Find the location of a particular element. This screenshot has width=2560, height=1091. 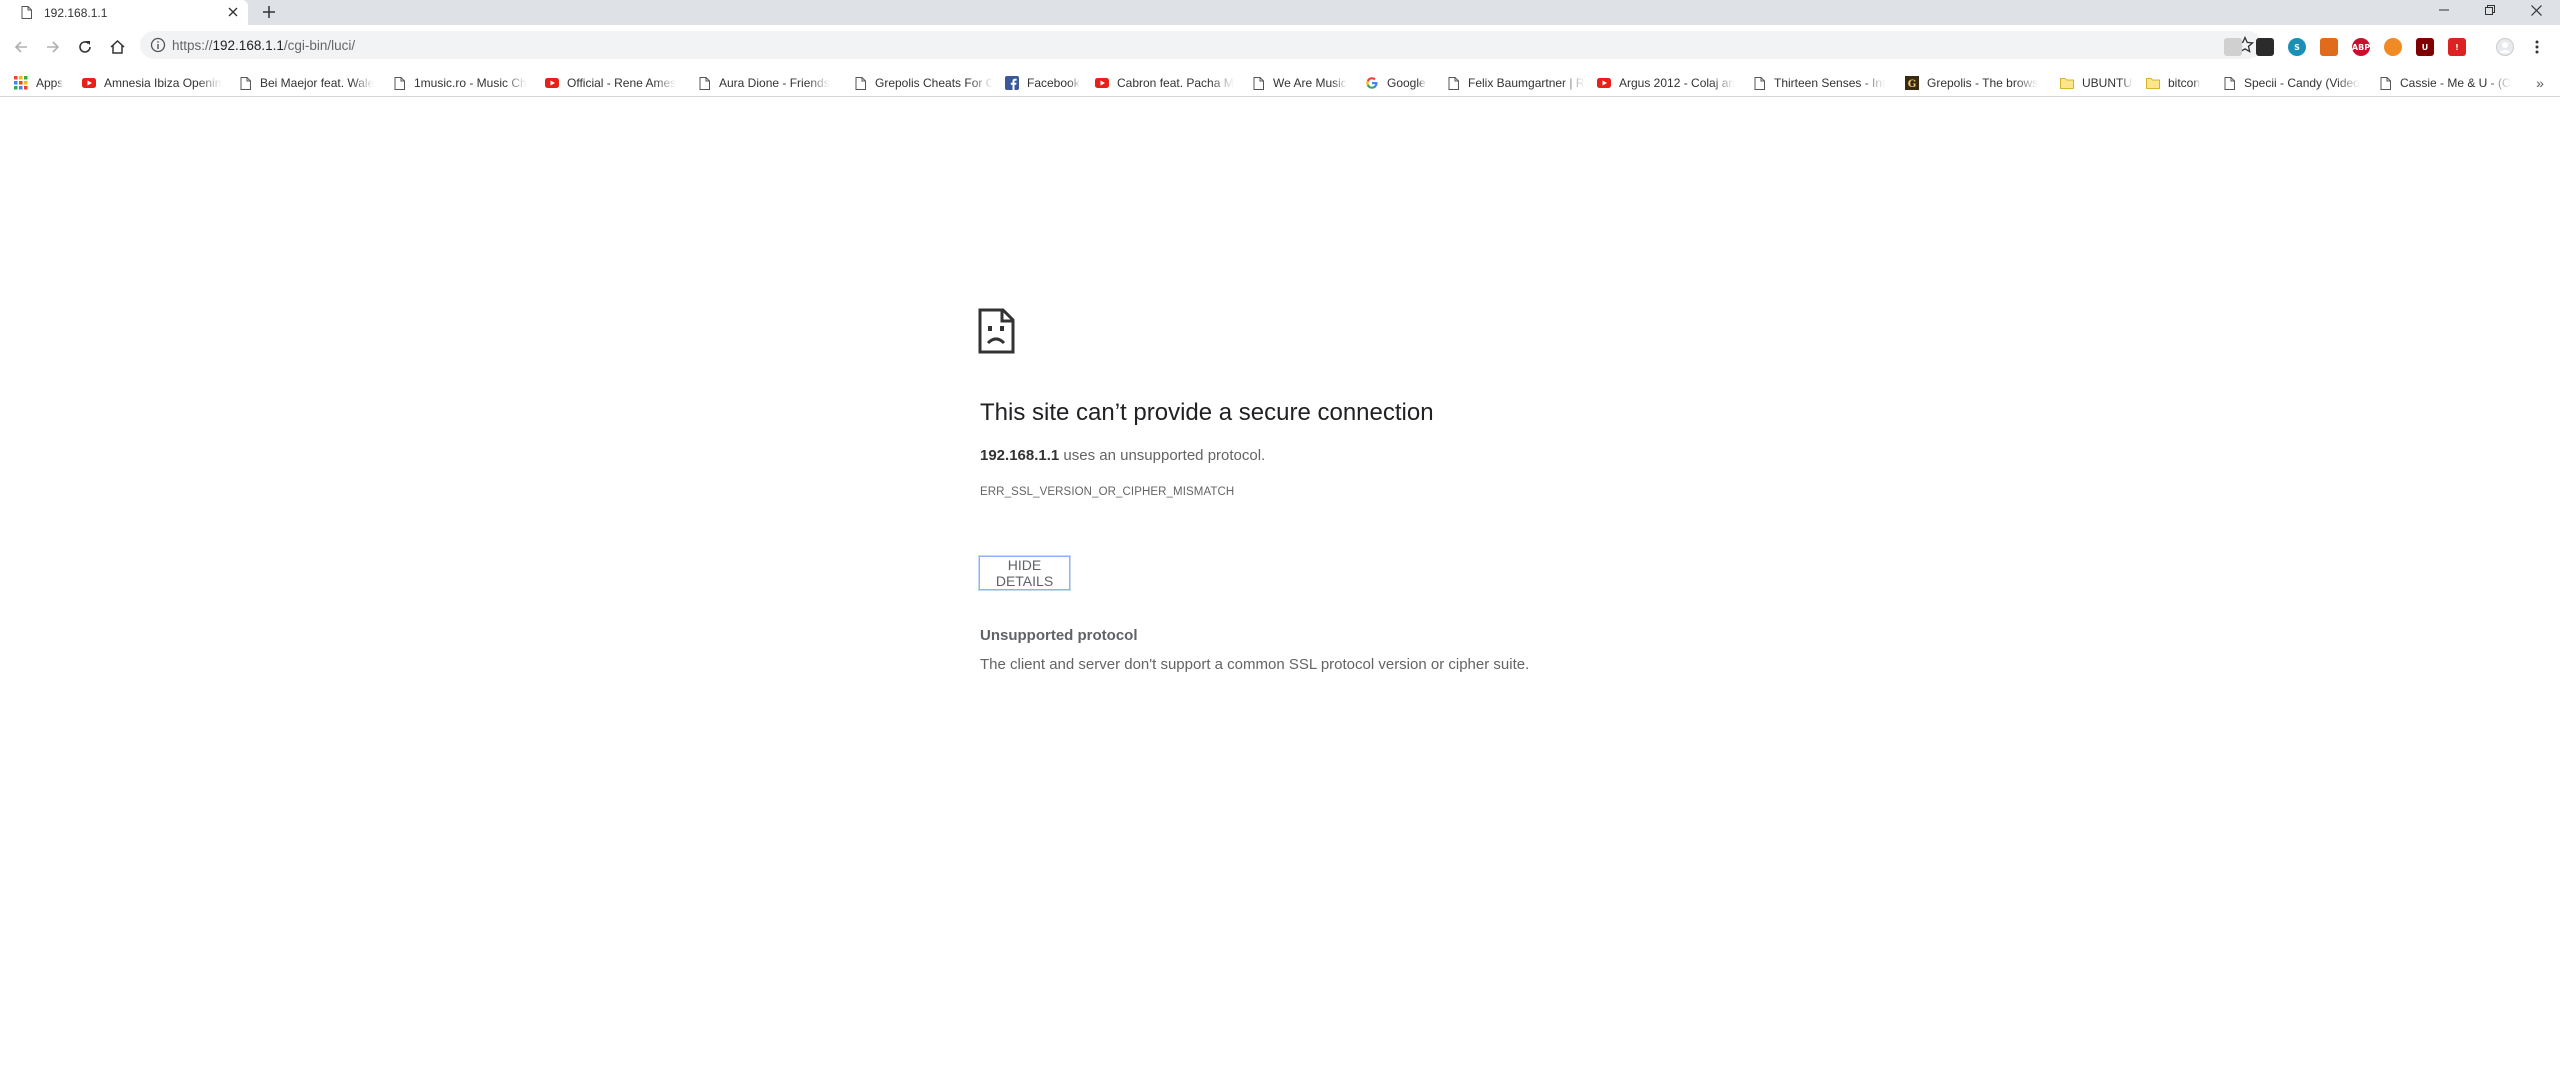

forward-button is located at coordinates (53, 47).